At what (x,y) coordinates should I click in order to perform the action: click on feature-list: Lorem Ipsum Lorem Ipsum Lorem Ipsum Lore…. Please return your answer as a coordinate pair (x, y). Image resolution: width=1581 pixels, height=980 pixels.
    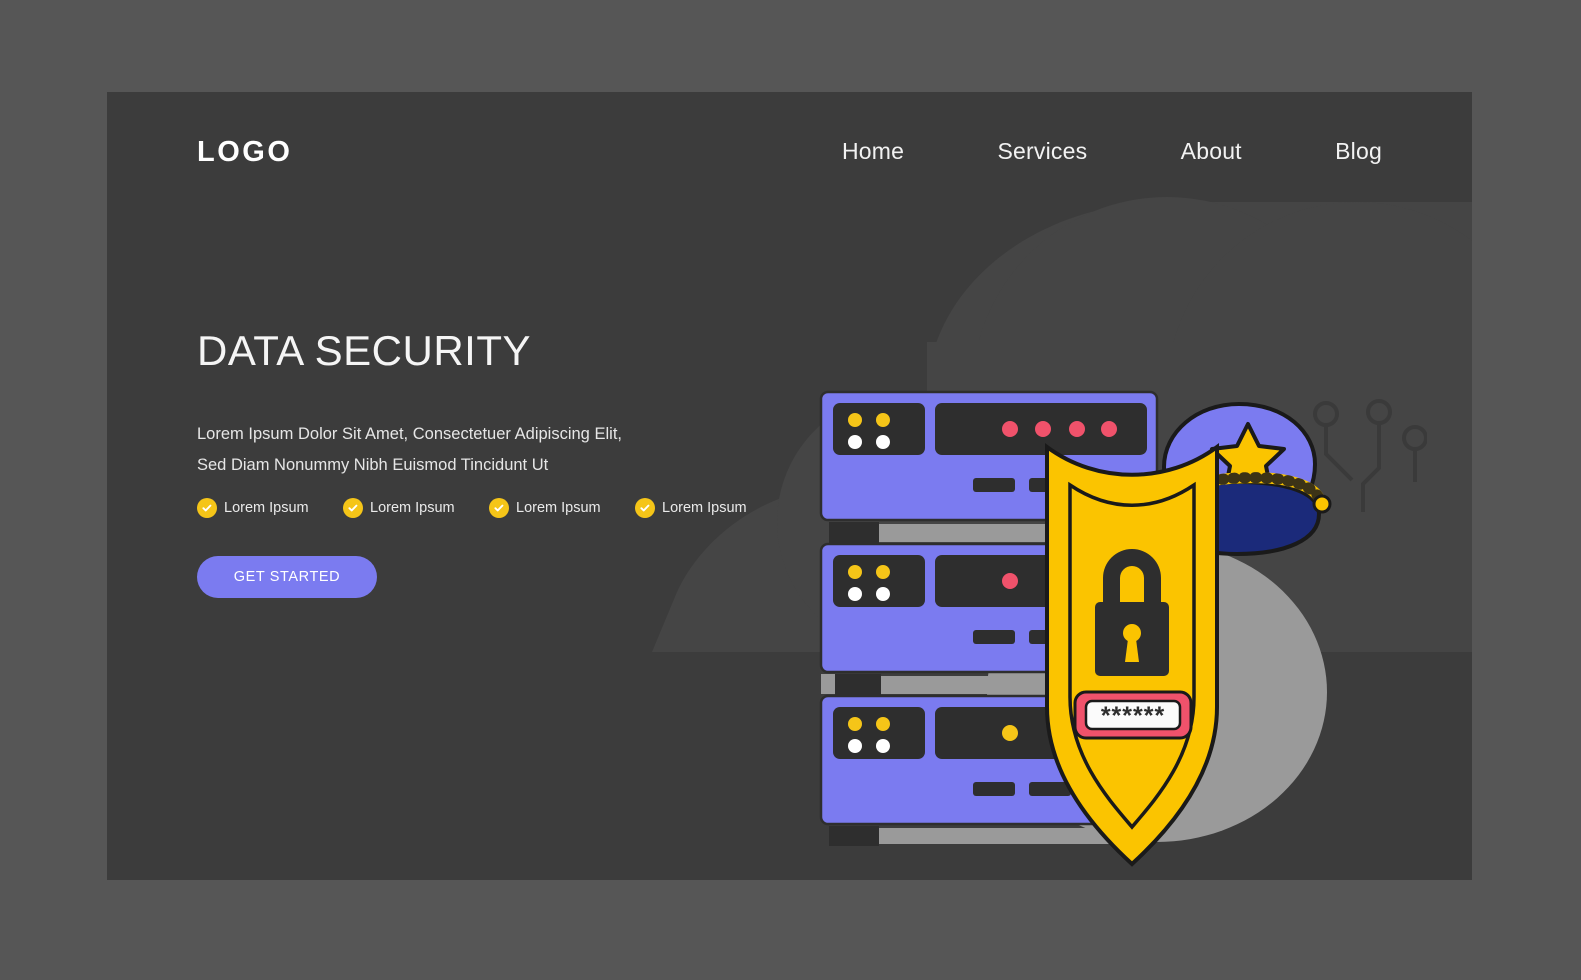
    Looking at the image, I should click on (489, 508).